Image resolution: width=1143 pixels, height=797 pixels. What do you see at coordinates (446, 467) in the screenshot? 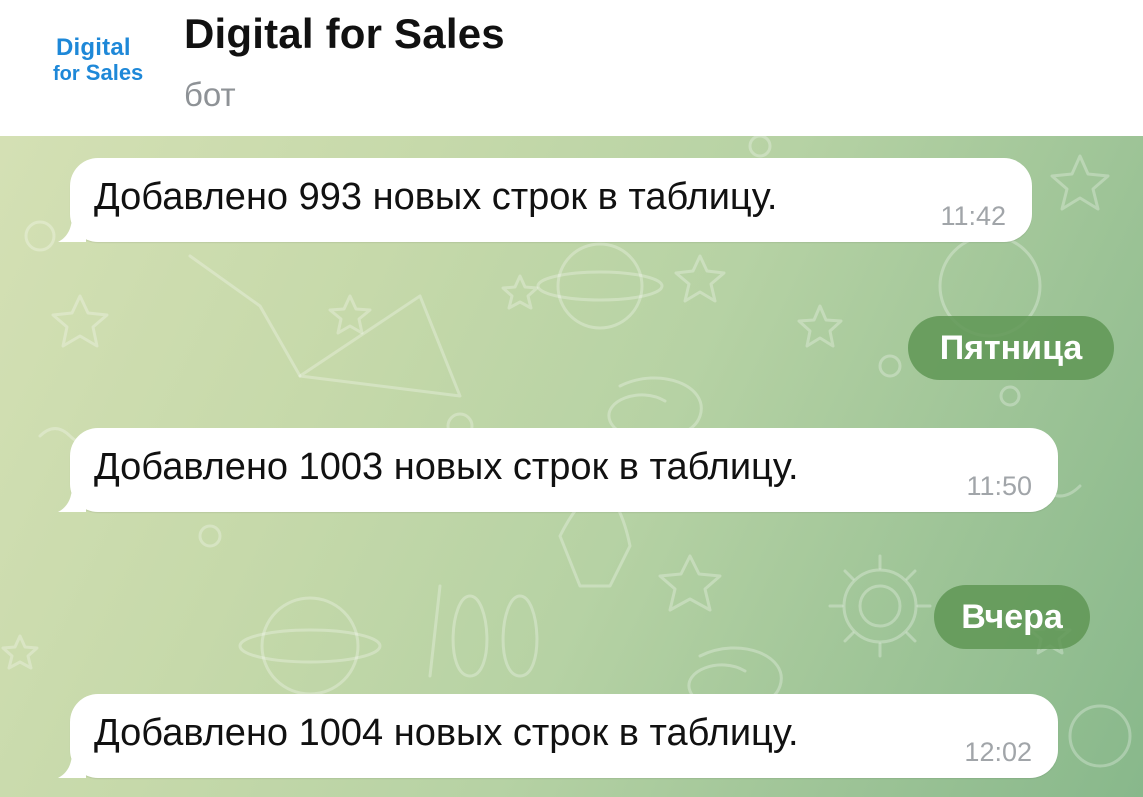
I see `message-text: Добавлено 1003 новых строк в таблицу.` at bounding box center [446, 467].